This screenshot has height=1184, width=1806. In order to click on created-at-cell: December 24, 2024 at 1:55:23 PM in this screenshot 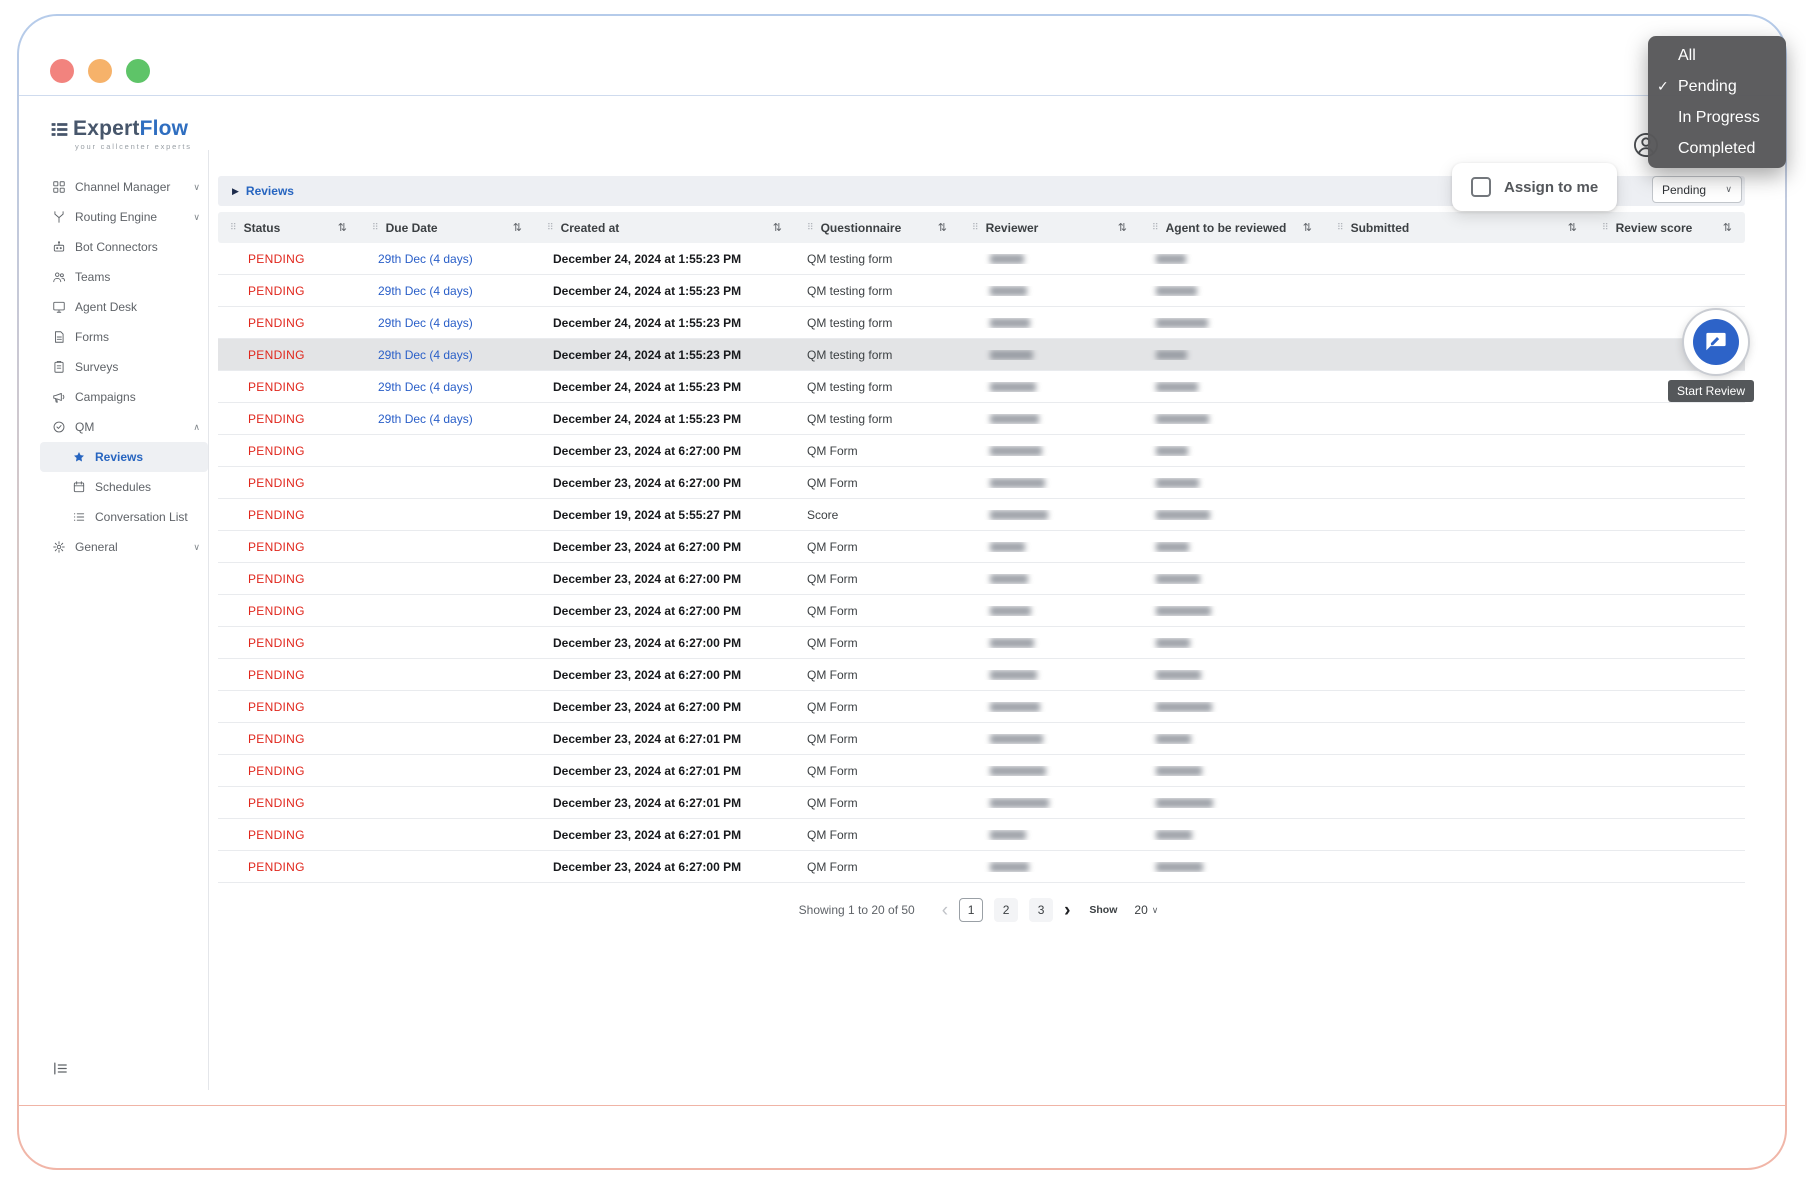, I will do `click(647, 386)`.